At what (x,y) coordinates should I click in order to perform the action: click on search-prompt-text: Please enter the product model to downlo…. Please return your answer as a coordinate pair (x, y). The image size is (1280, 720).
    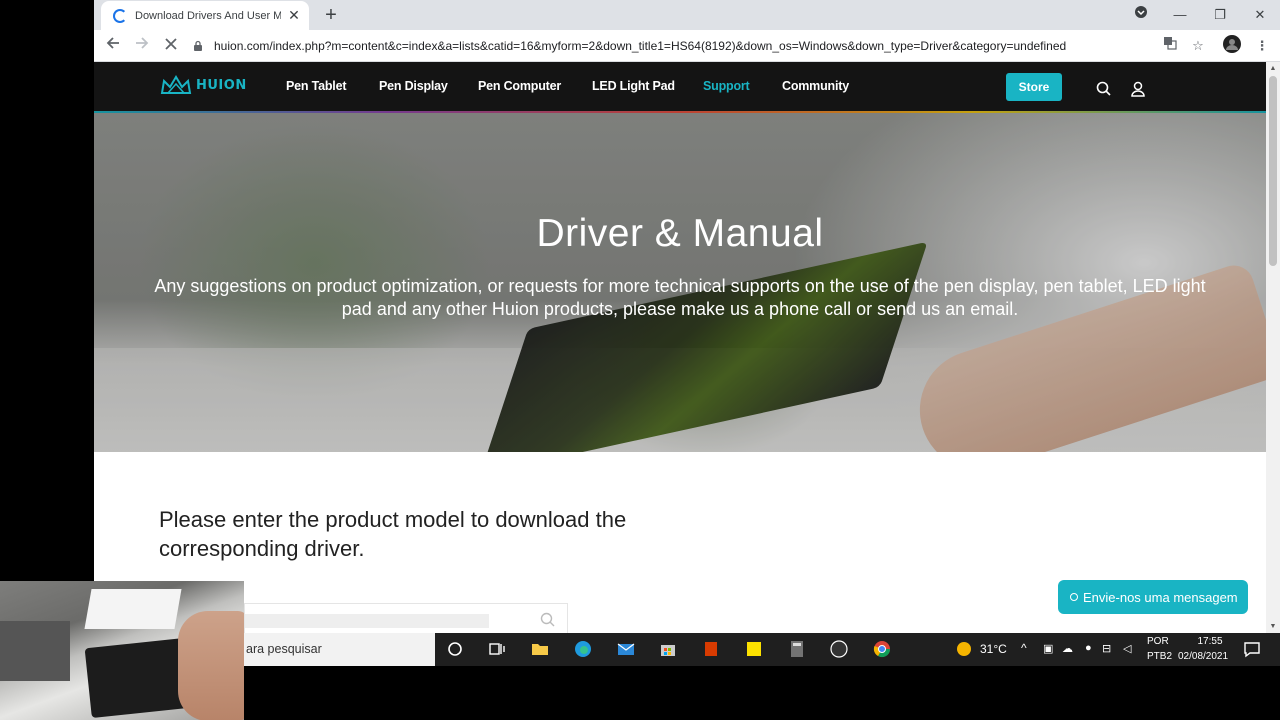
    Looking at the image, I should click on (393, 534).